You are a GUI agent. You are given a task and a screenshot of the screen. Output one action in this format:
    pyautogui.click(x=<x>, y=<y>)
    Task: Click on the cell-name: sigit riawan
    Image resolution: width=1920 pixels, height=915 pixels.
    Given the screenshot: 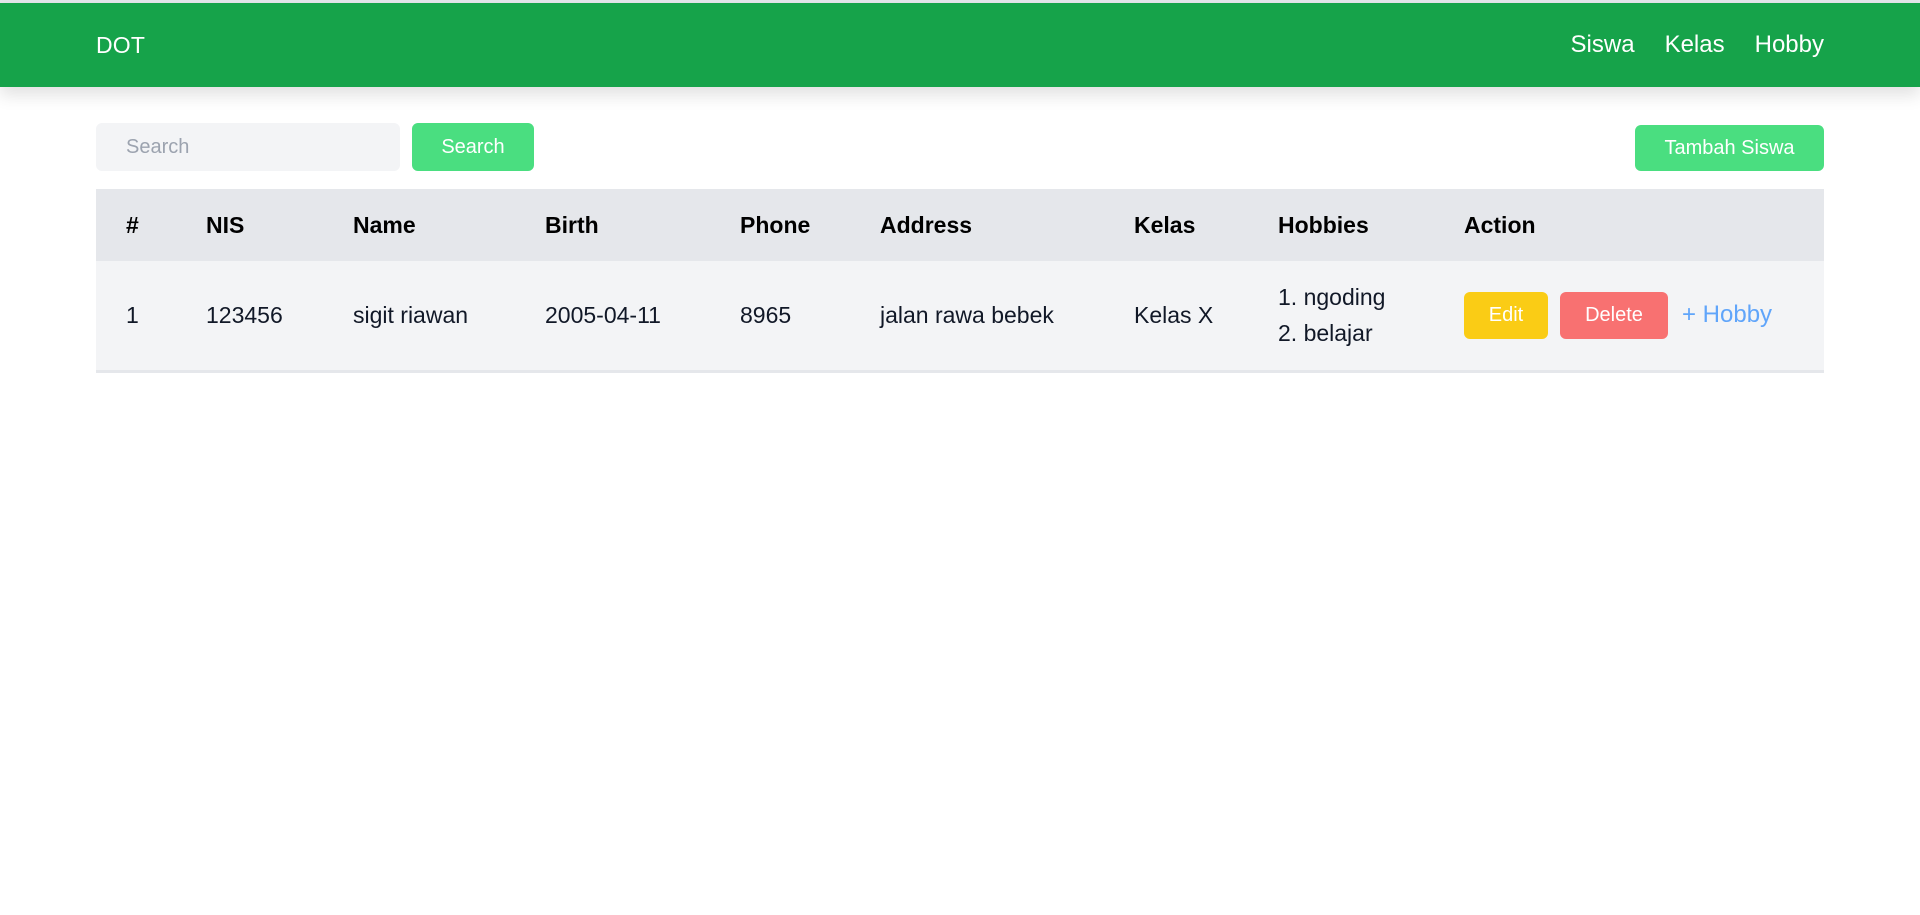 What is the action you would take?
    pyautogui.click(x=411, y=314)
    